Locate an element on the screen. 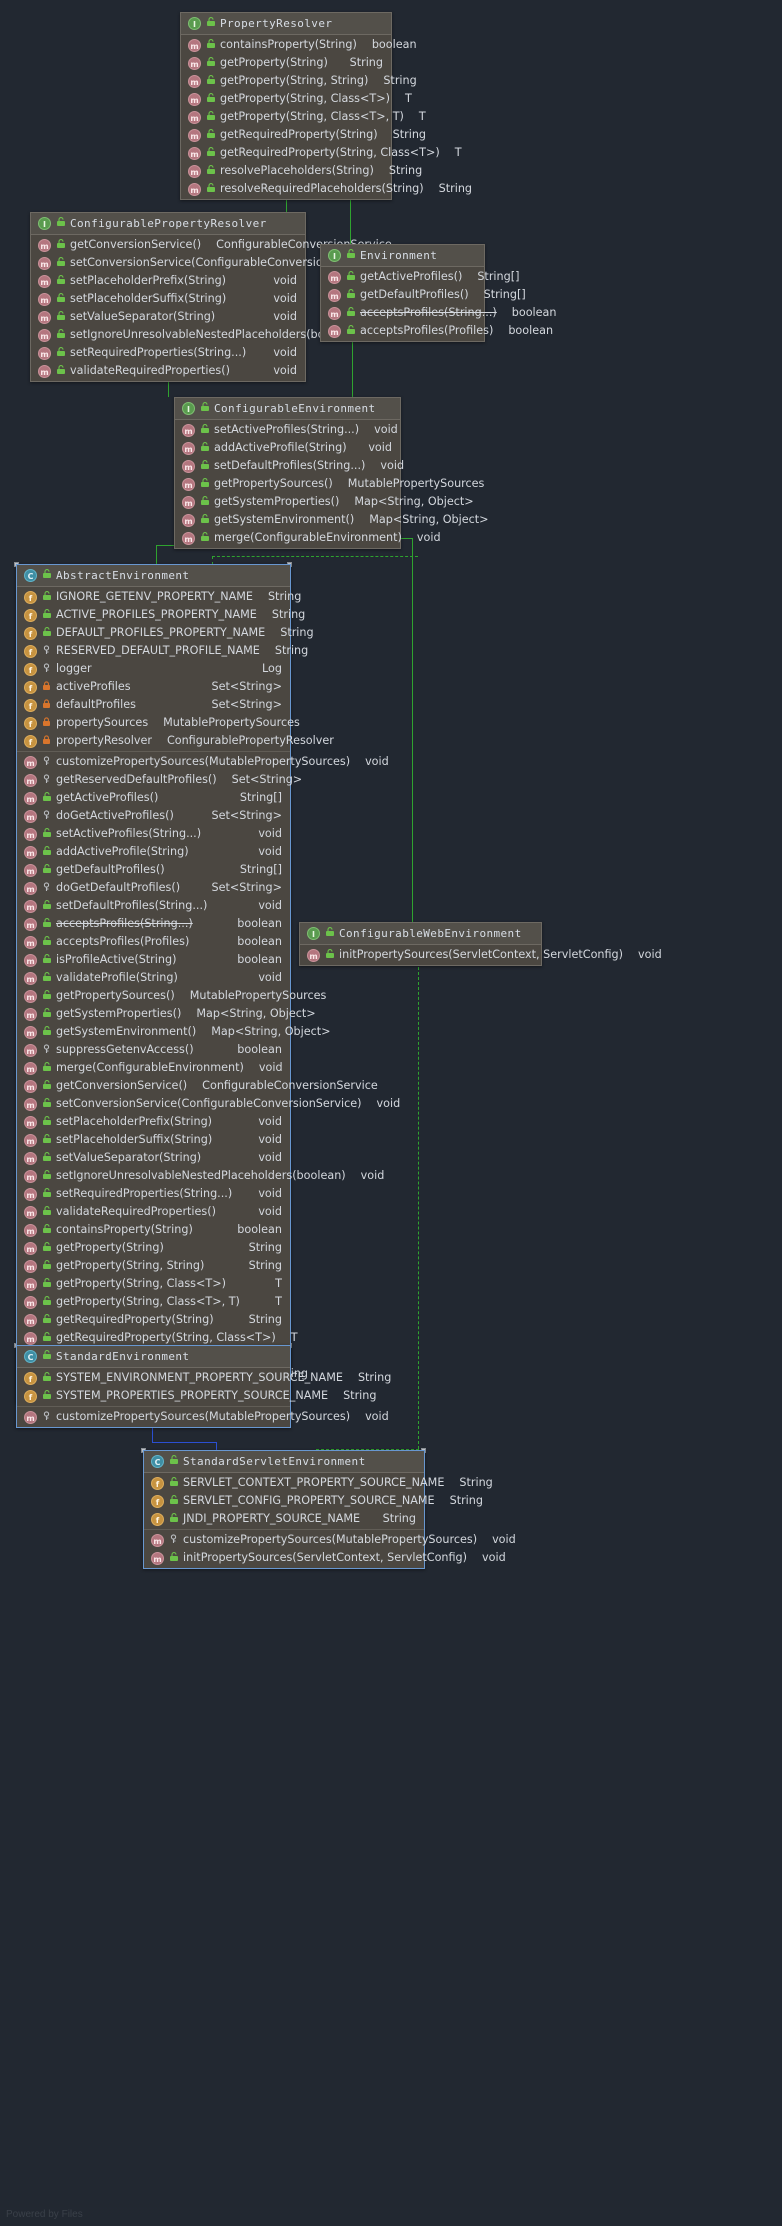 The image size is (782, 2226). method-row: m doGetActiveProfiles() Set<String> is located at coordinates (153, 816).